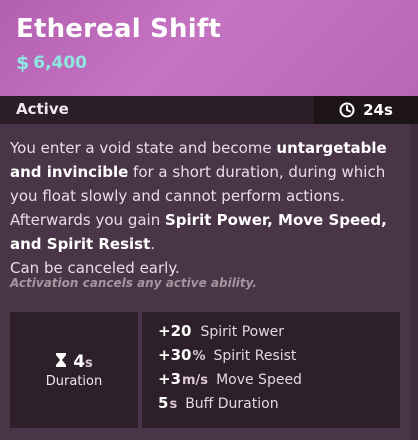  Describe the element at coordinates (143, 148) in the screenshot. I see `description-text: You enter a void state and become` at that location.